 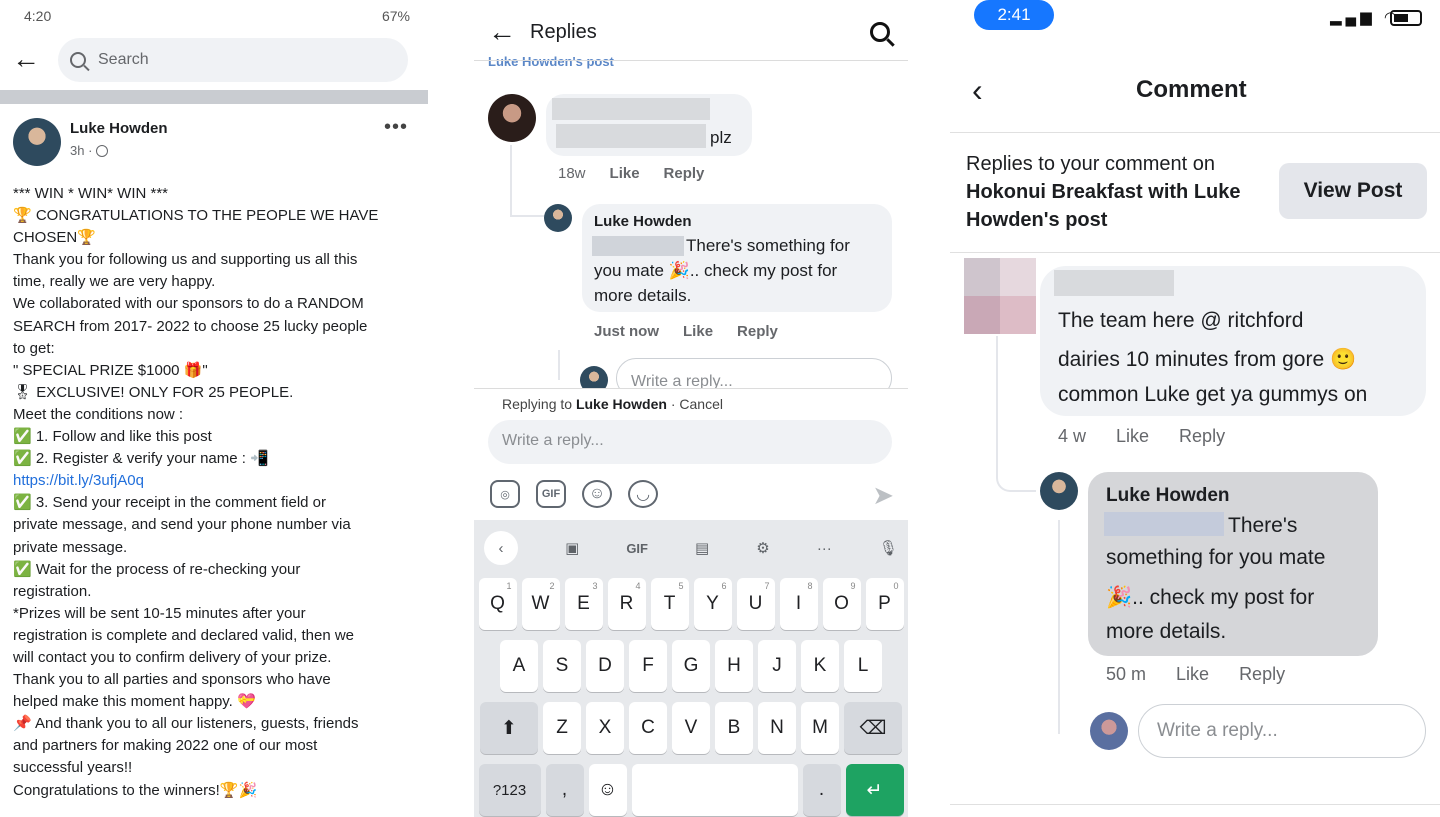 I want to click on compose-toolbar: ◎ GIF ☺ ◡ ➤, so click(x=692, y=494).